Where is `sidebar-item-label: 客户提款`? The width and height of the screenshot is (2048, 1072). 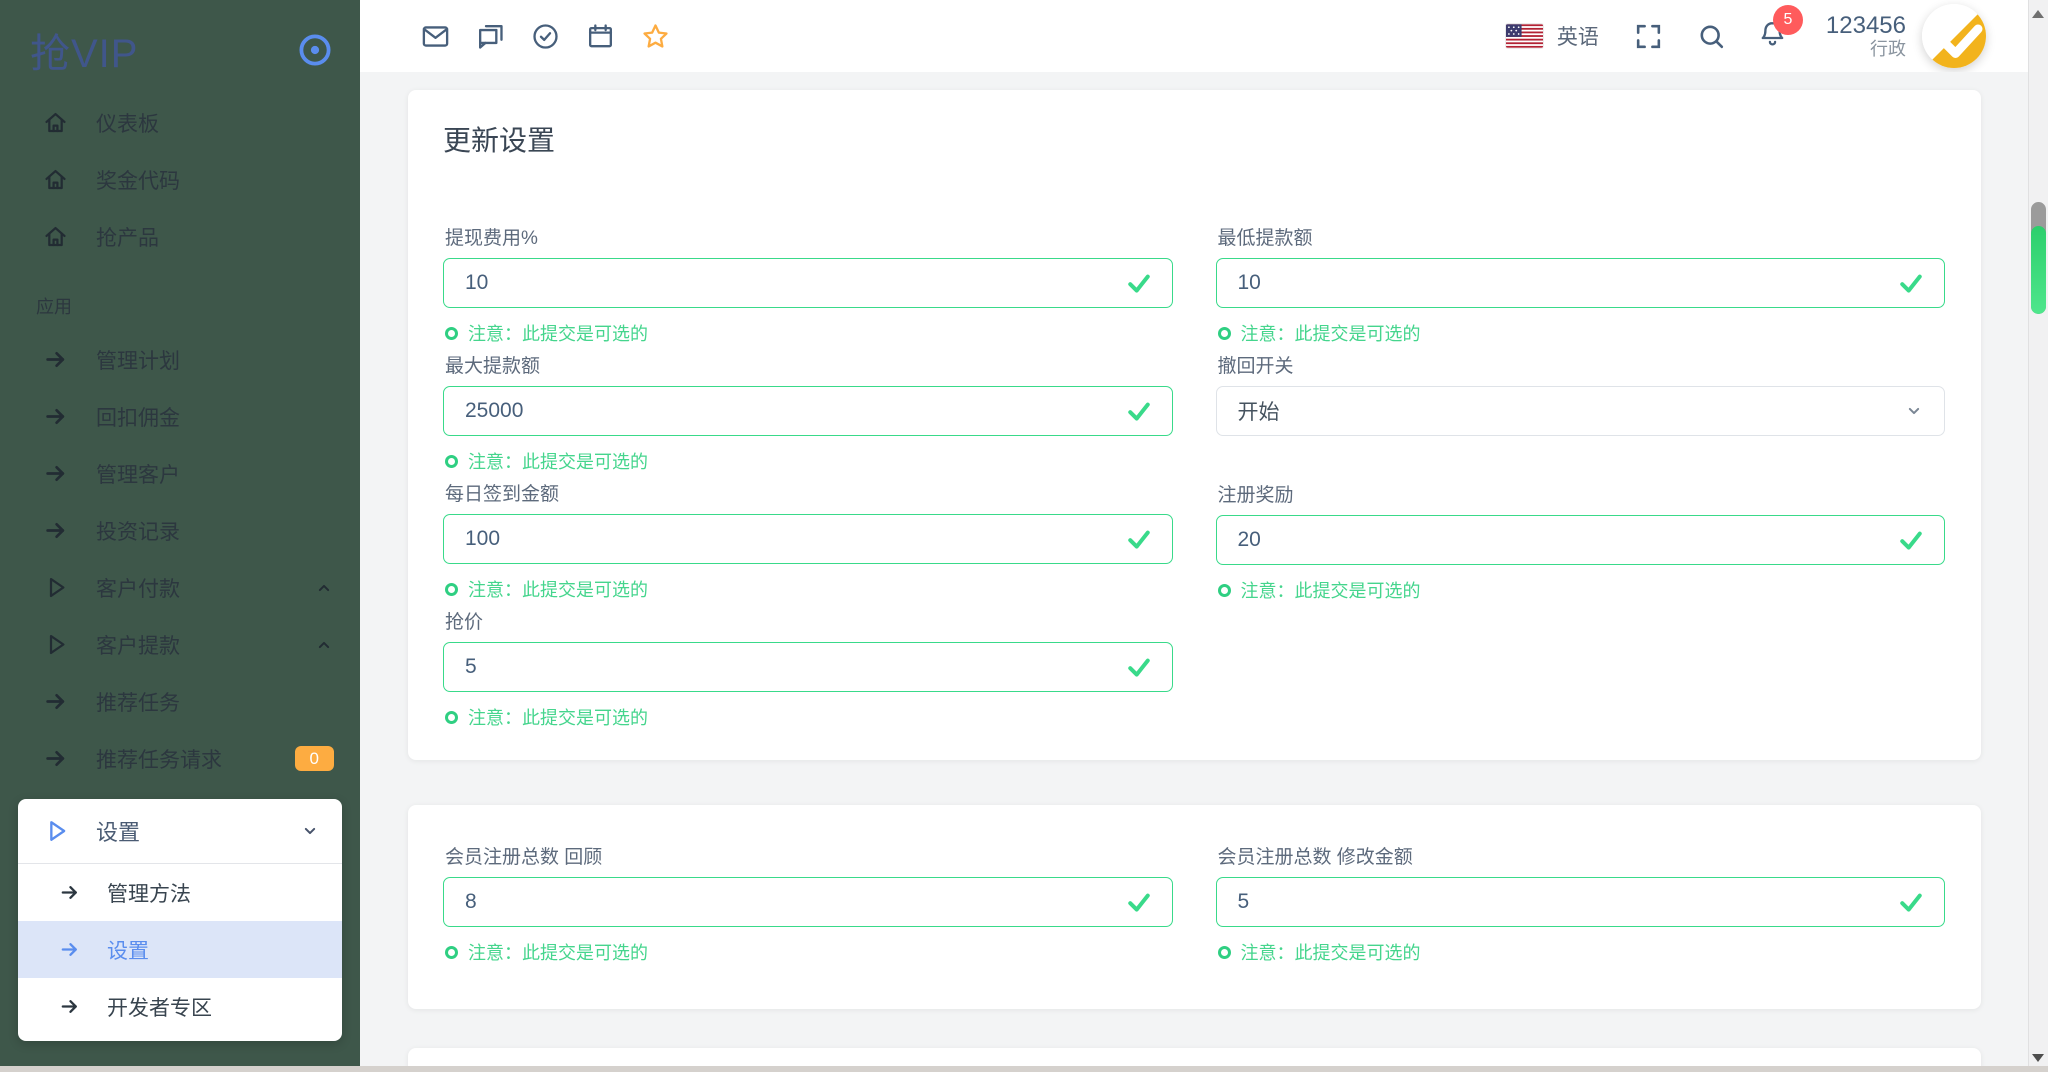
sidebar-item-label: 客户提款 is located at coordinates (138, 646).